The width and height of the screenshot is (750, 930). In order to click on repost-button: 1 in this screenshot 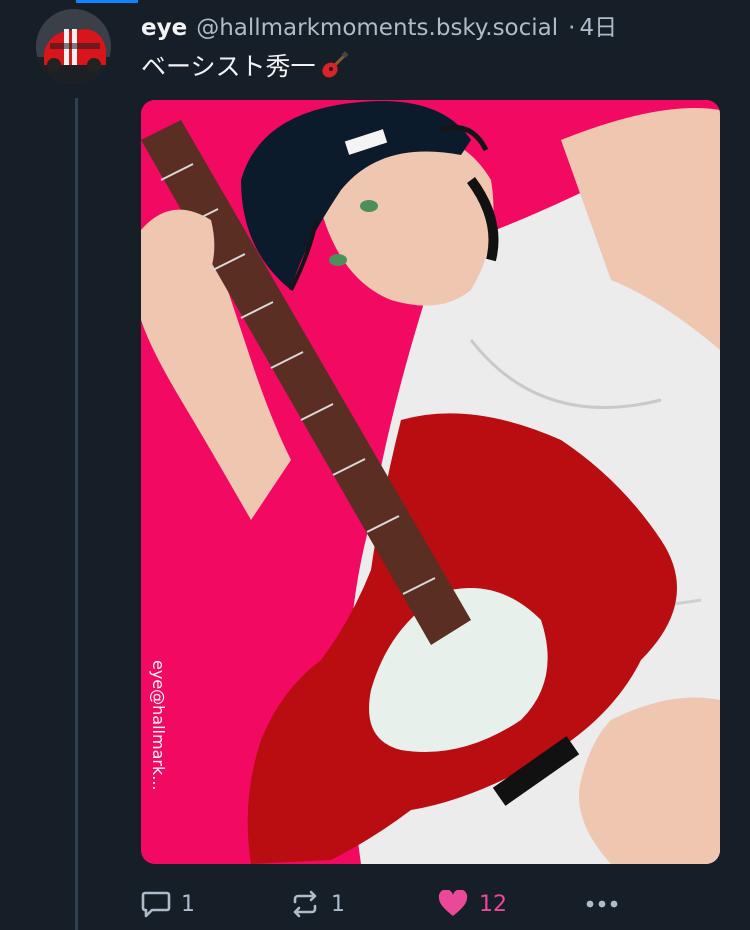, I will do `click(317, 904)`.